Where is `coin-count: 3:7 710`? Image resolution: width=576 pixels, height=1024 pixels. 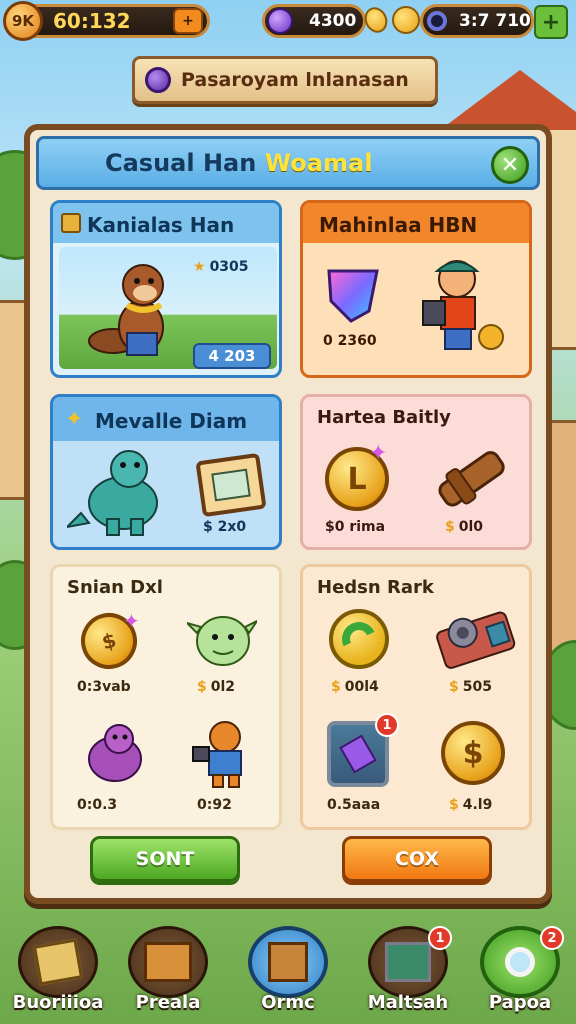 coin-count: 3:7 710 is located at coordinates (495, 21).